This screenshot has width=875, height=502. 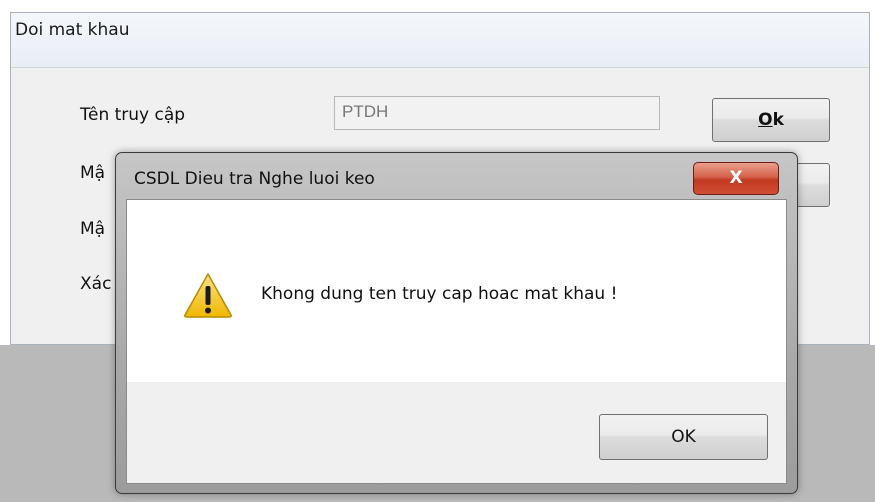 I want to click on dialog-title: CSDL Dieu tra Nghe luoi keo, so click(x=254, y=179).